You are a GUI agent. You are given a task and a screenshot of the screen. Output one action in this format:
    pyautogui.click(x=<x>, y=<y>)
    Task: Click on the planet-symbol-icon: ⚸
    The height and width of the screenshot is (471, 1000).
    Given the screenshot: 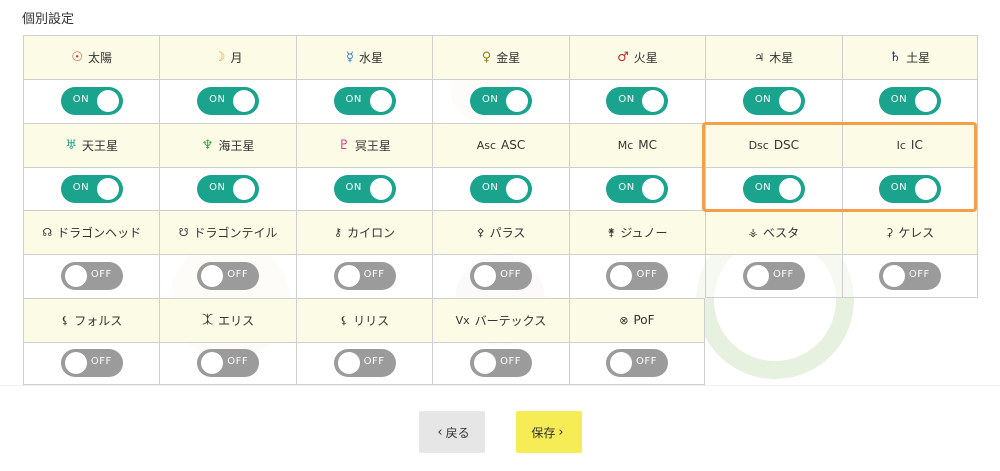 What is the action you would take?
    pyautogui.click(x=344, y=320)
    